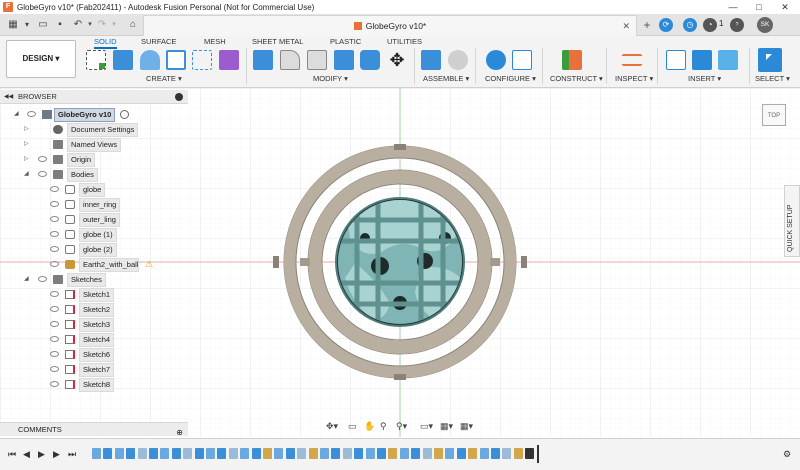 The width and height of the screenshot is (800, 470). I want to click on viewports-icon: ▦▾, so click(466, 426).